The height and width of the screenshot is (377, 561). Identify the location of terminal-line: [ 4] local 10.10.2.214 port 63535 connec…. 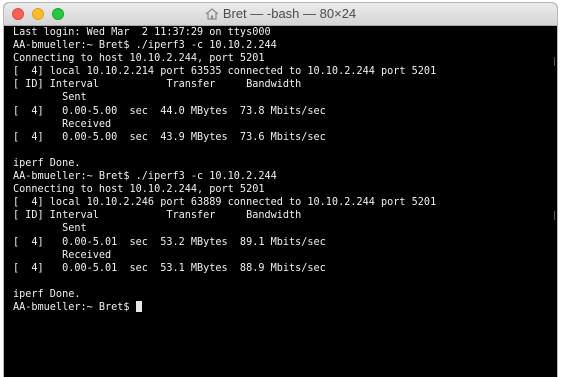
(225, 72).